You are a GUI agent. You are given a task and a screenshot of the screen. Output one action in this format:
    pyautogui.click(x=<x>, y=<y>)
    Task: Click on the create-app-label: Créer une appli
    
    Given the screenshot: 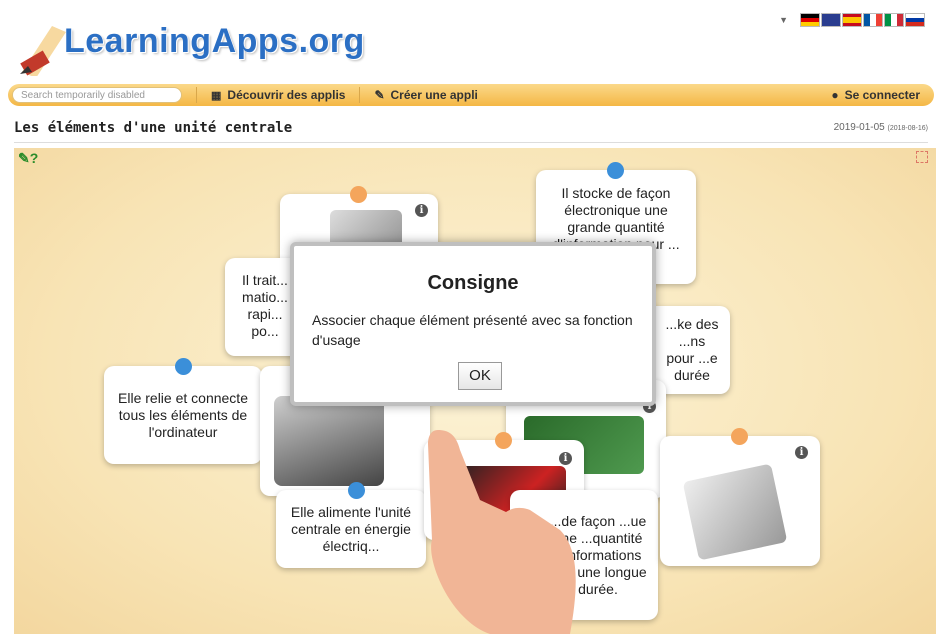 What is the action you would take?
    pyautogui.click(x=434, y=95)
    